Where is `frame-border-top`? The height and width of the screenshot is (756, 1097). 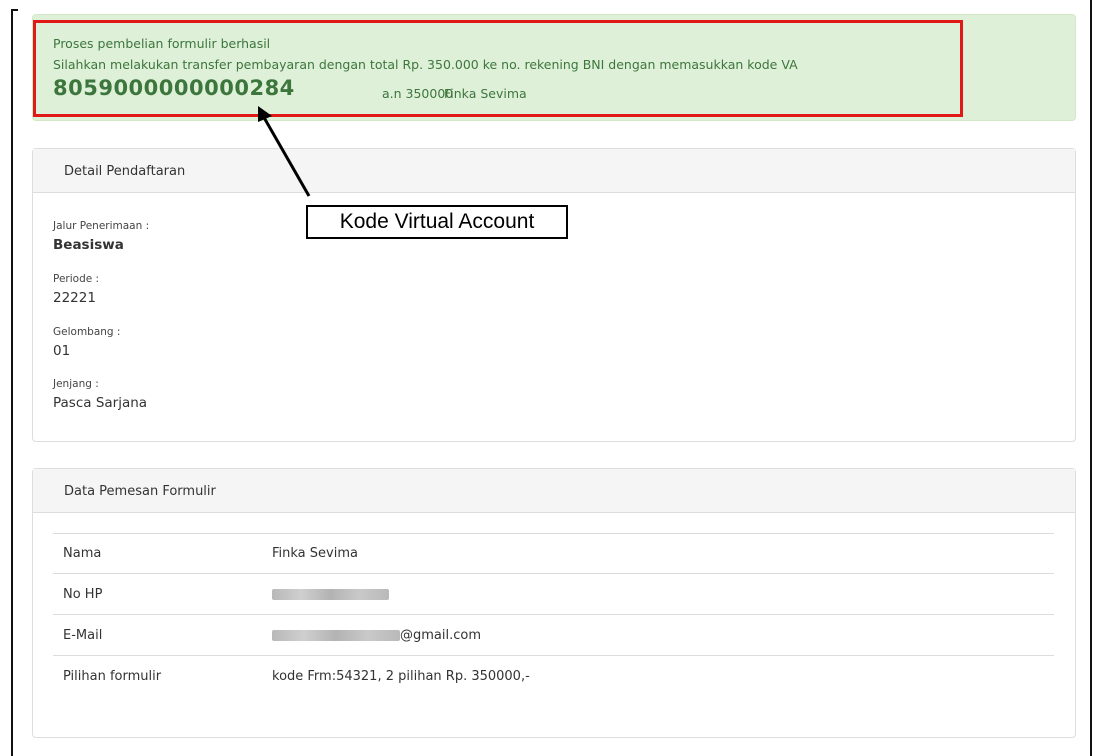 frame-border-top is located at coordinates (14, 10).